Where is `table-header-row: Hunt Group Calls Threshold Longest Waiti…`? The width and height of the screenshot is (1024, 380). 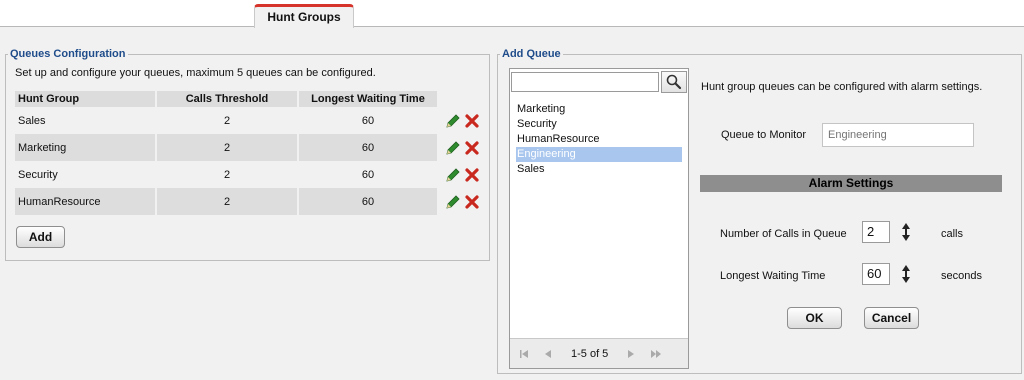
table-header-row: Hunt Group Calls Threshold Longest Waiti… is located at coordinates (250, 99).